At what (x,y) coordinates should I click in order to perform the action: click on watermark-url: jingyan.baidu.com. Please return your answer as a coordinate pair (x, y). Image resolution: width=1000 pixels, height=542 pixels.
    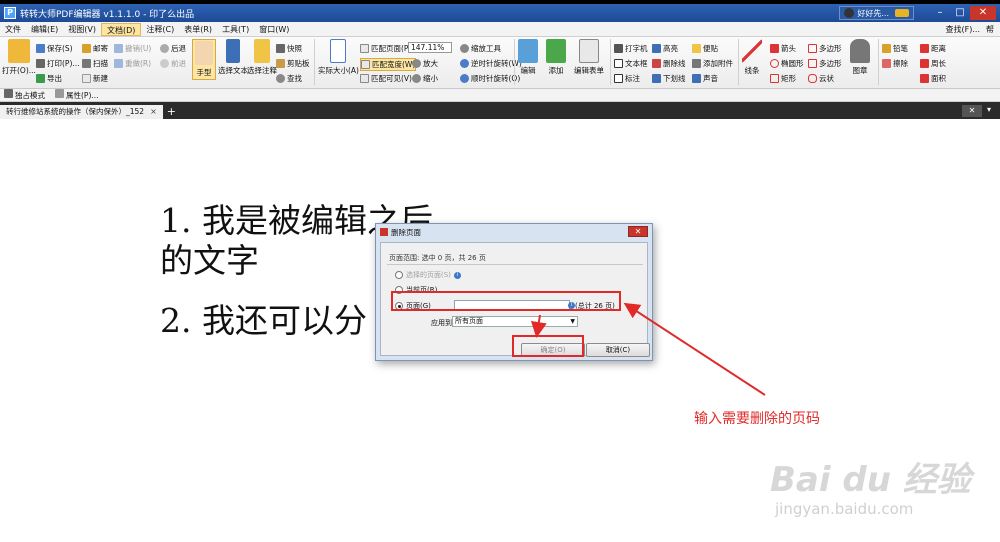
    Looking at the image, I should click on (844, 509).